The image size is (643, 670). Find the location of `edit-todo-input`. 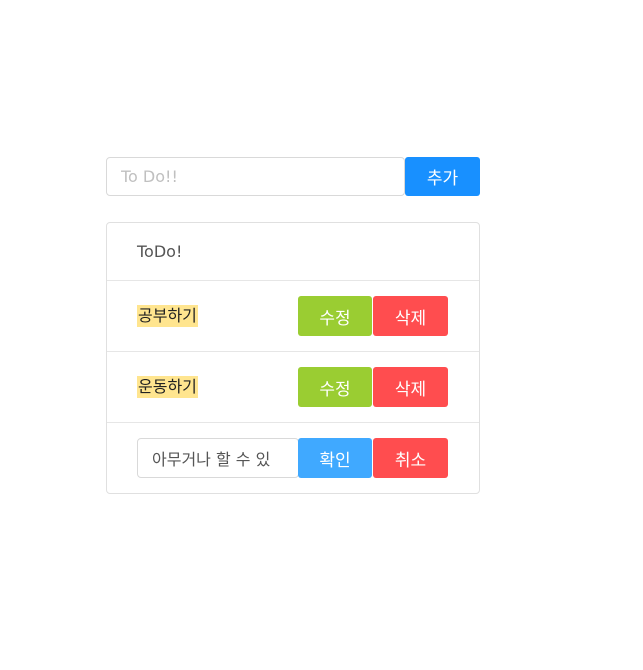

edit-todo-input is located at coordinates (218, 458).